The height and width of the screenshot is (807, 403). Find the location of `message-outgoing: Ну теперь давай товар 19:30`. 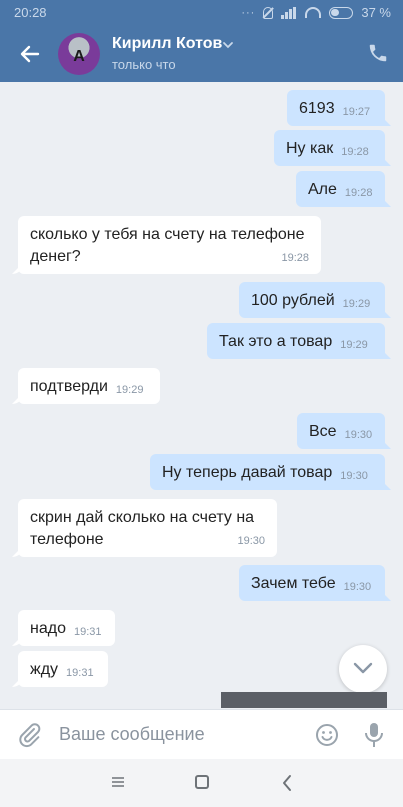

message-outgoing: Ну теперь давай товар 19:30 is located at coordinates (267, 472).